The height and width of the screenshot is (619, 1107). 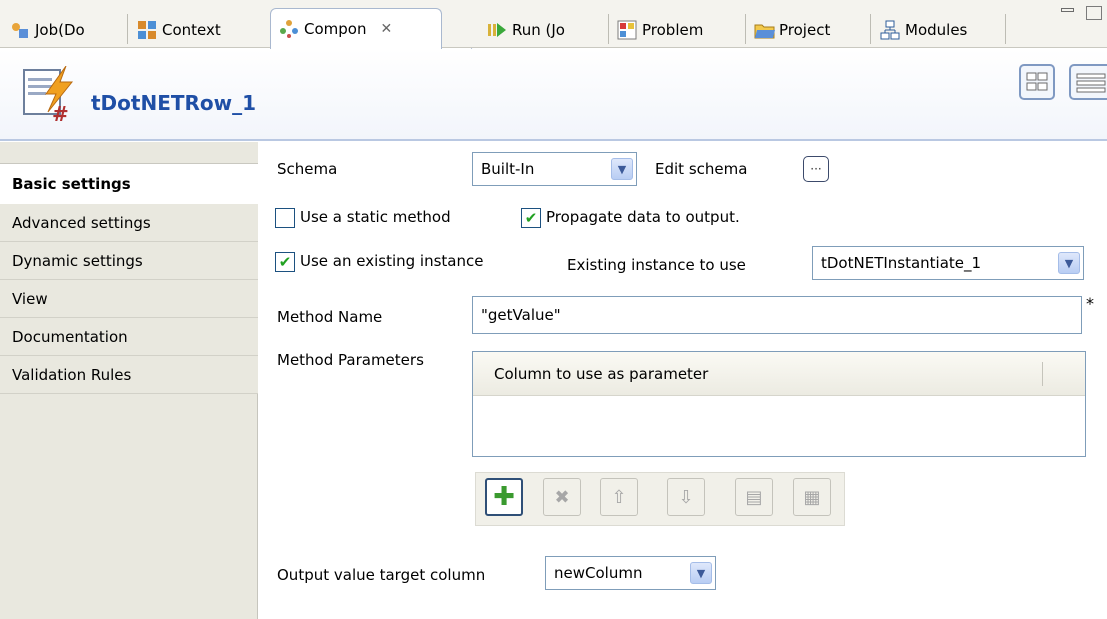 I want to click on output-target-value: newColumn, so click(x=598, y=573).